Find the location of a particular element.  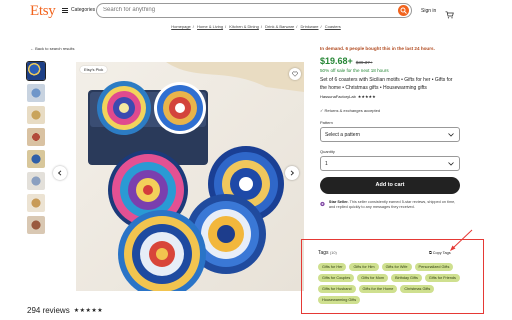

tag-chip: Gifts for Couples is located at coordinates (336, 278).